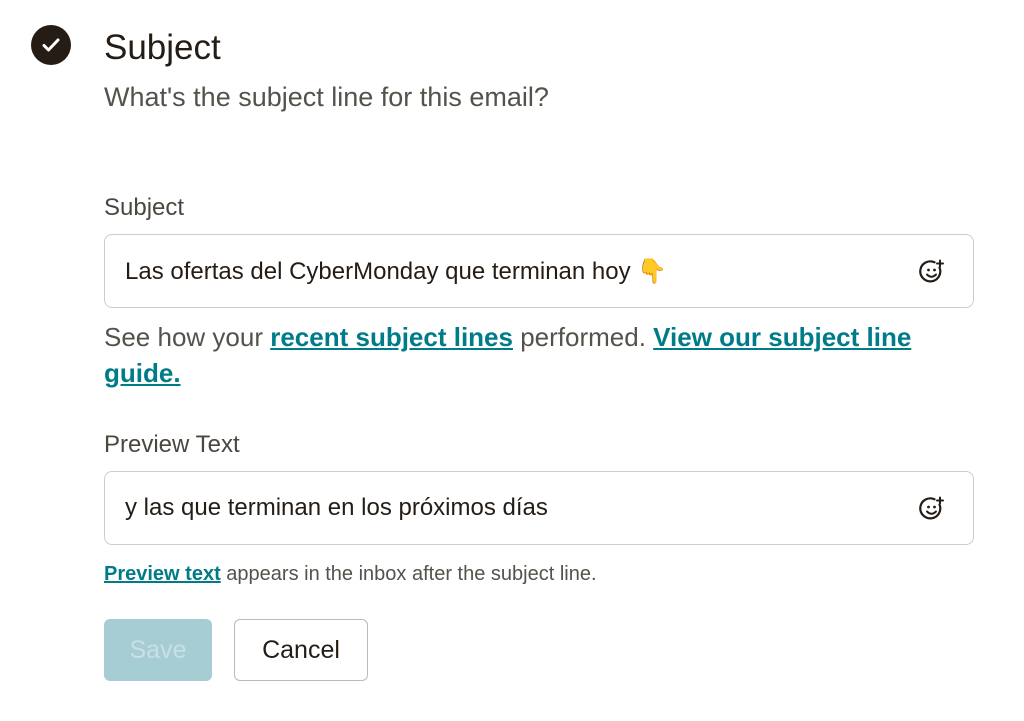  What do you see at coordinates (187, 337) in the screenshot?
I see `subject-help-prefix: See how your` at bounding box center [187, 337].